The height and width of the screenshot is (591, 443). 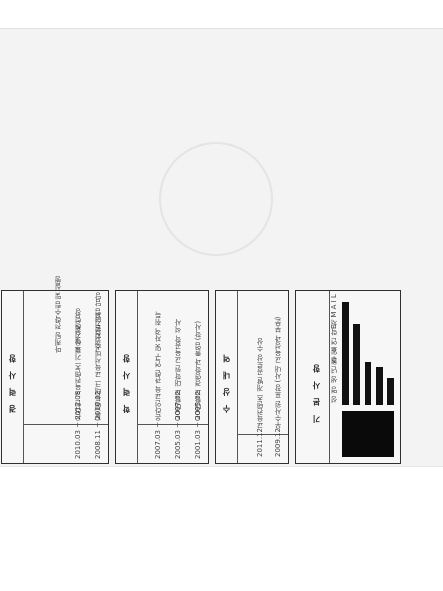 What do you see at coordinates (158, 366) in the screenshot?
I see `edu-desc-2: 온라인교육 관련 연구 및 자격 취득` at bounding box center [158, 366].